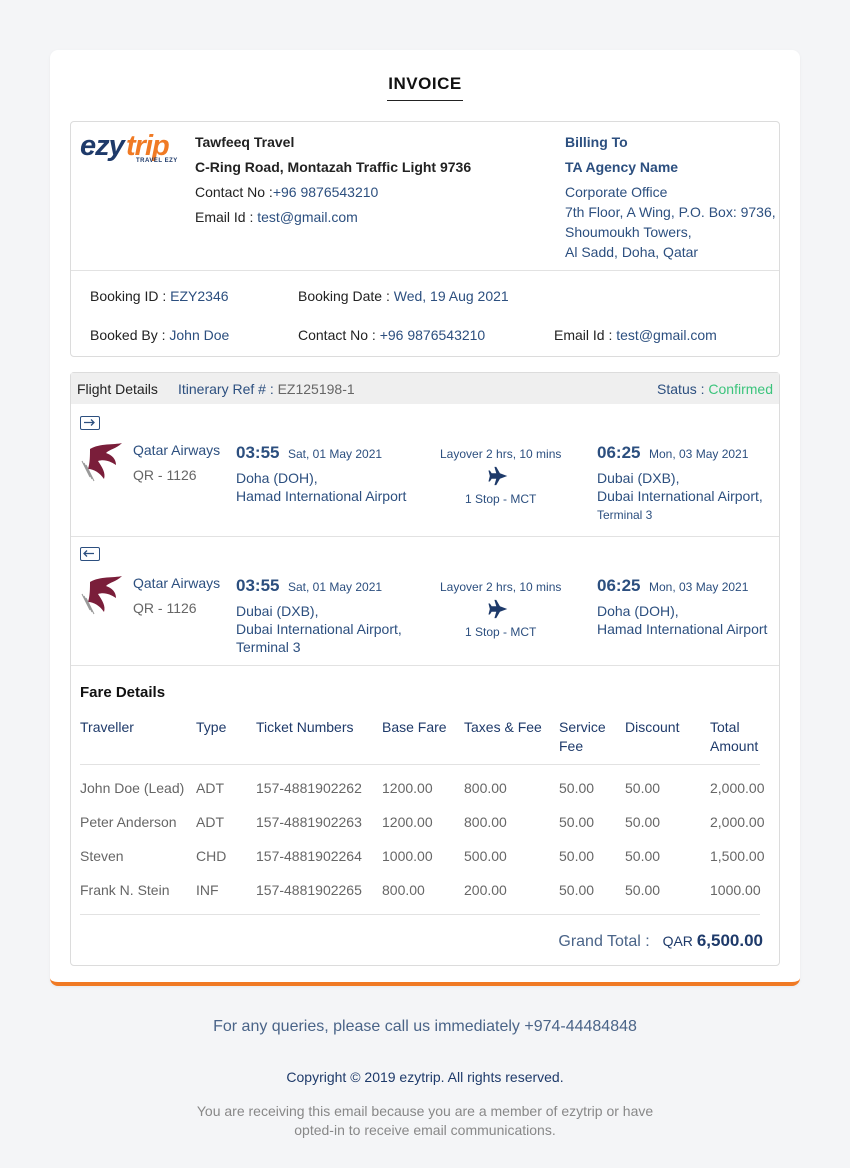 The image size is (850, 1168). Describe the element at coordinates (321, 496) in the screenshot. I see `departure-airport: Hamad International Airport` at that location.